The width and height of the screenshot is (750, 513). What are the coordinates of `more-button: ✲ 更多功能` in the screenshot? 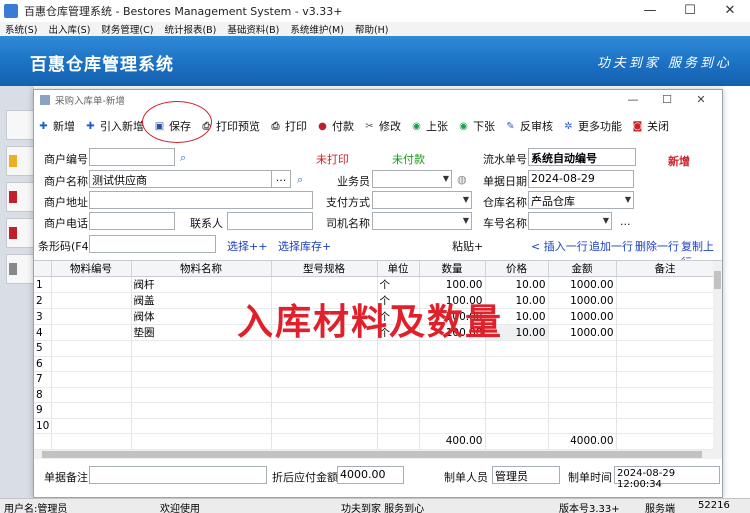 It's located at (592, 126).